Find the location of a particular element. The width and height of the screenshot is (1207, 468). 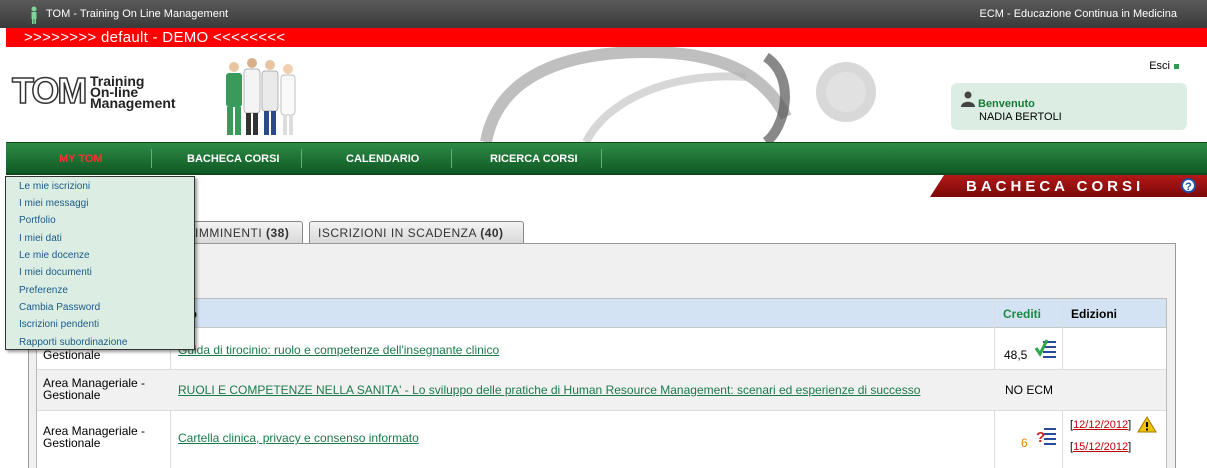

menu-item-le-mie-iscrizioni: Le mie iscrizioni is located at coordinates (54, 186).